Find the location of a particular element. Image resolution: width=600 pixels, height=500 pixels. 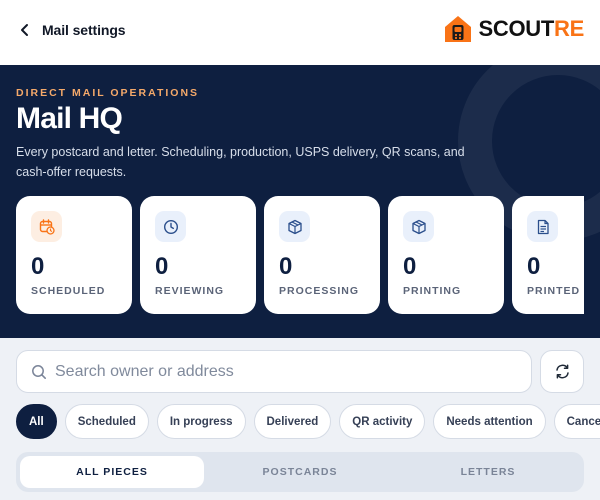

tab-postcards: POSTCARDS is located at coordinates (300, 472).